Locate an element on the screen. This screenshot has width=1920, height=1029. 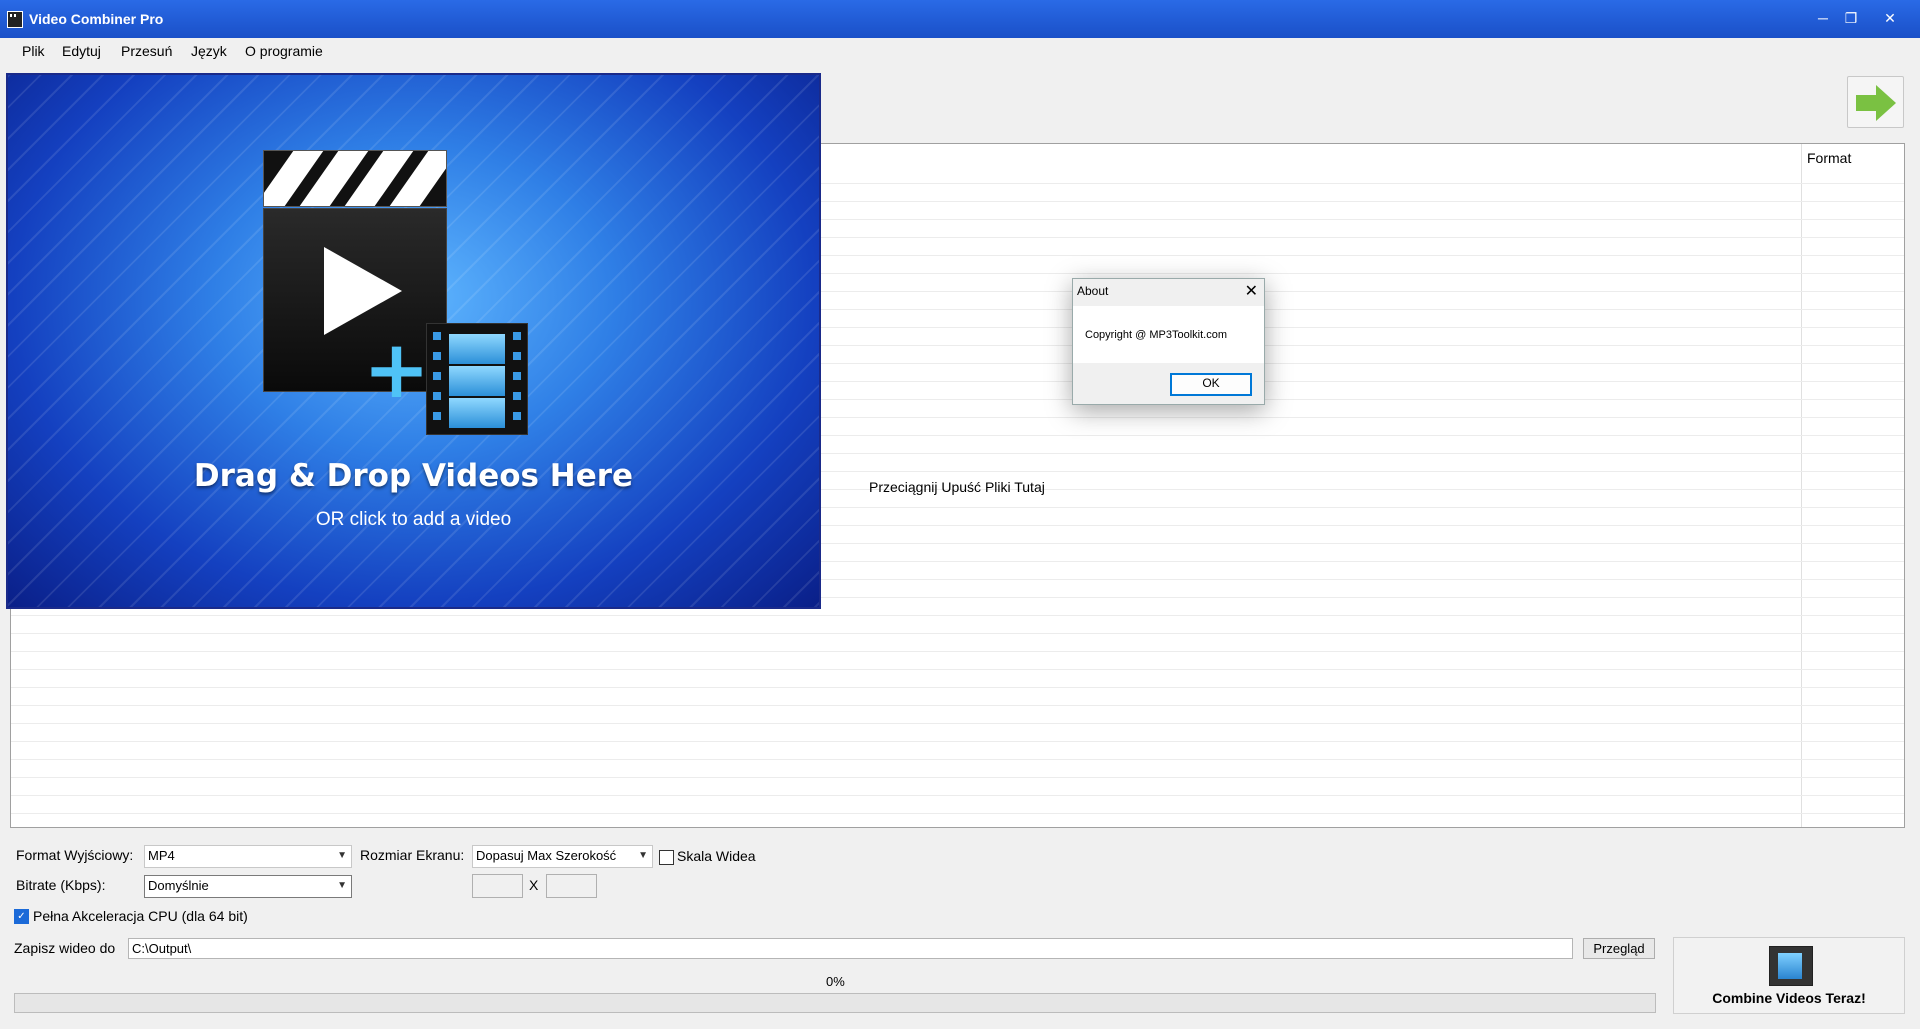
menu-plik: Plik is located at coordinates (33, 51).